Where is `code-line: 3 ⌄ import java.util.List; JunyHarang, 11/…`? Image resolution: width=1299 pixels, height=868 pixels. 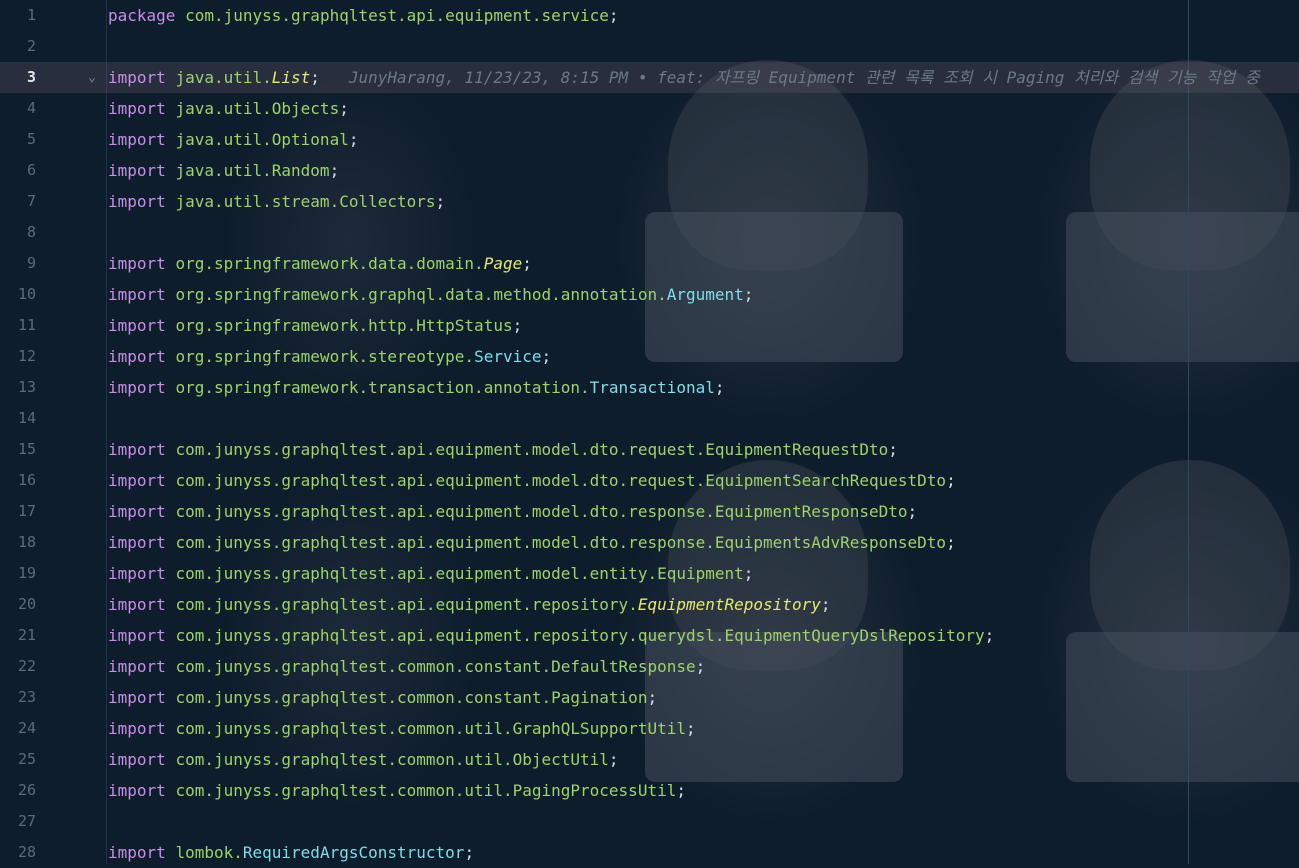 code-line: 3 ⌄ import java.util.List; JunyHarang, 11/… is located at coordinates (649, 77).